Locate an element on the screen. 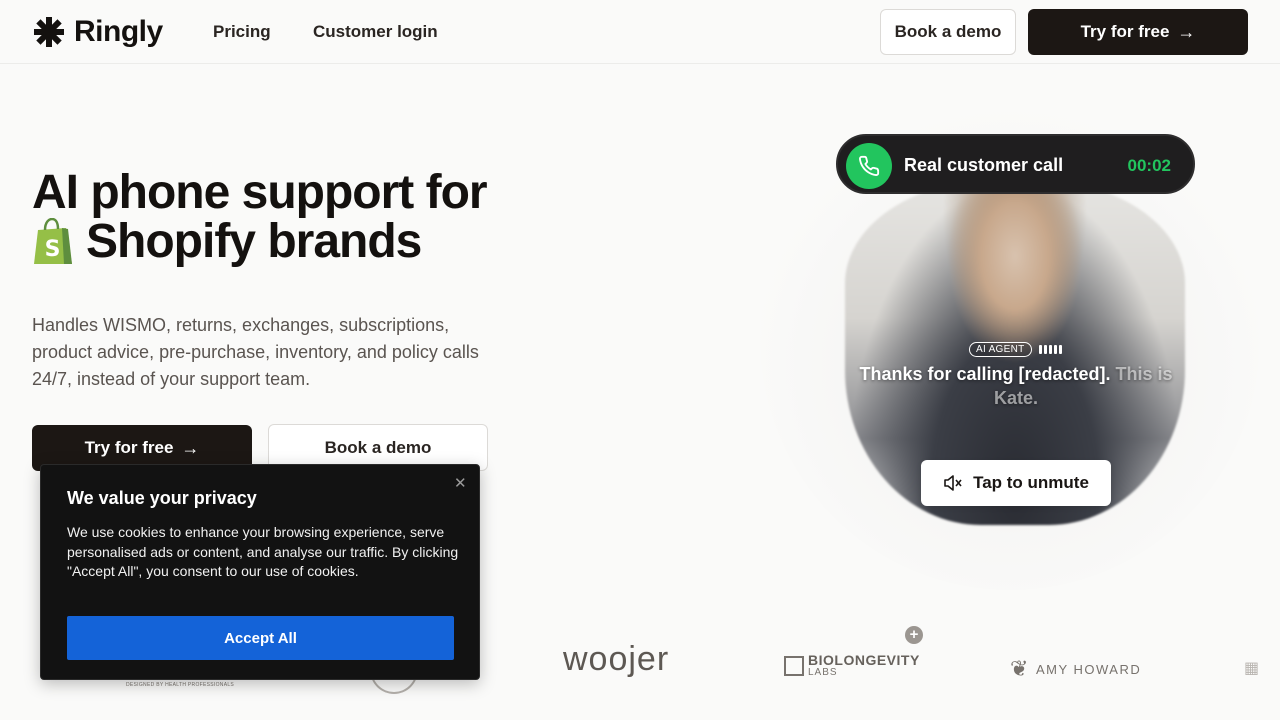 This screenshot has height=720, width=1280. cookie-title: We value your privacy is located at coordinates (162, 498).